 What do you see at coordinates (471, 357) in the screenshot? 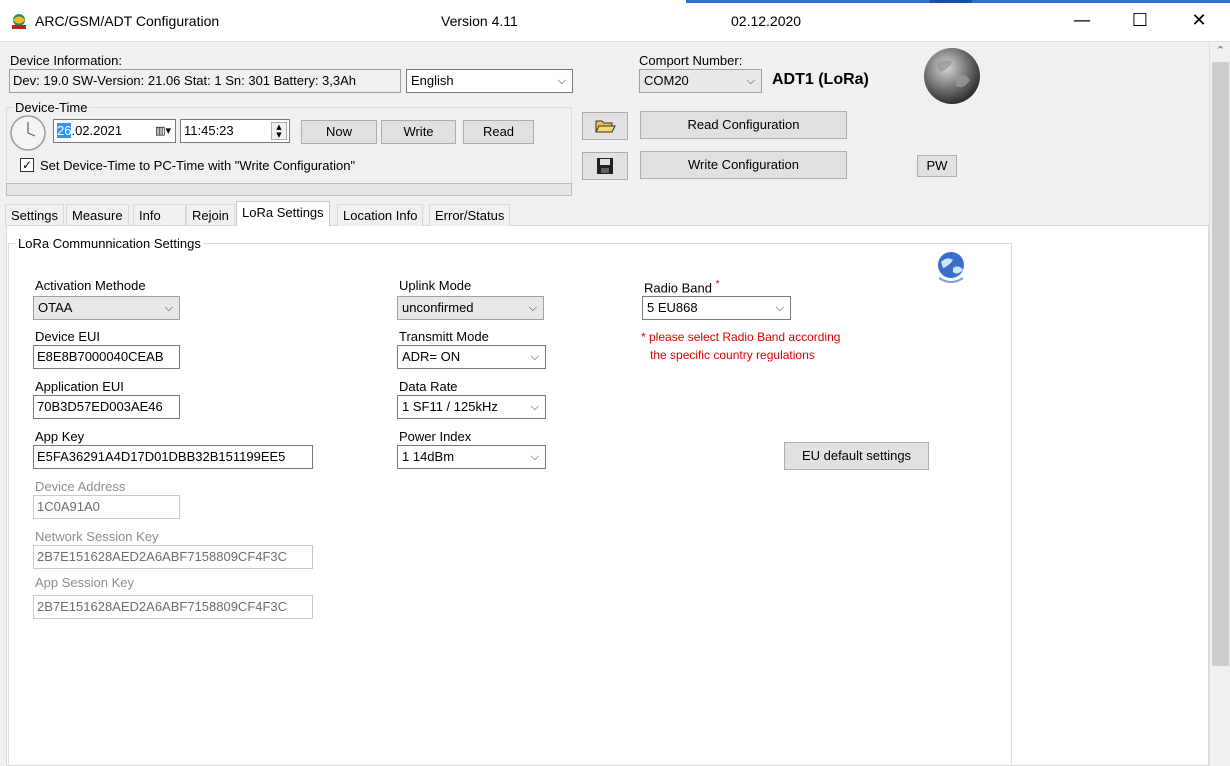
I see `transmit-mode-select: ADR= ON ⌵` at bounding box center [471, 357].